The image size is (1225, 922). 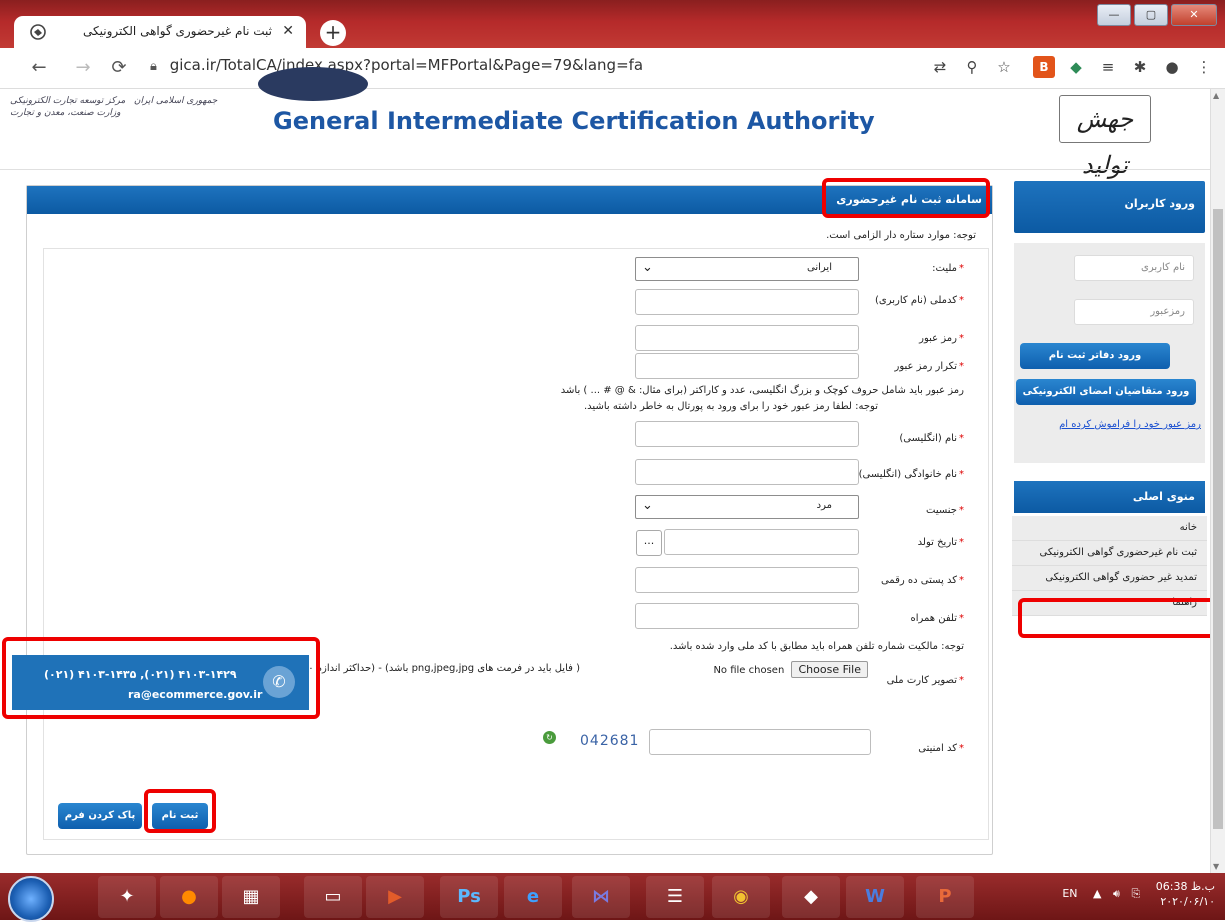 I want to click on emblem-arc, so click(x=313, y=84).